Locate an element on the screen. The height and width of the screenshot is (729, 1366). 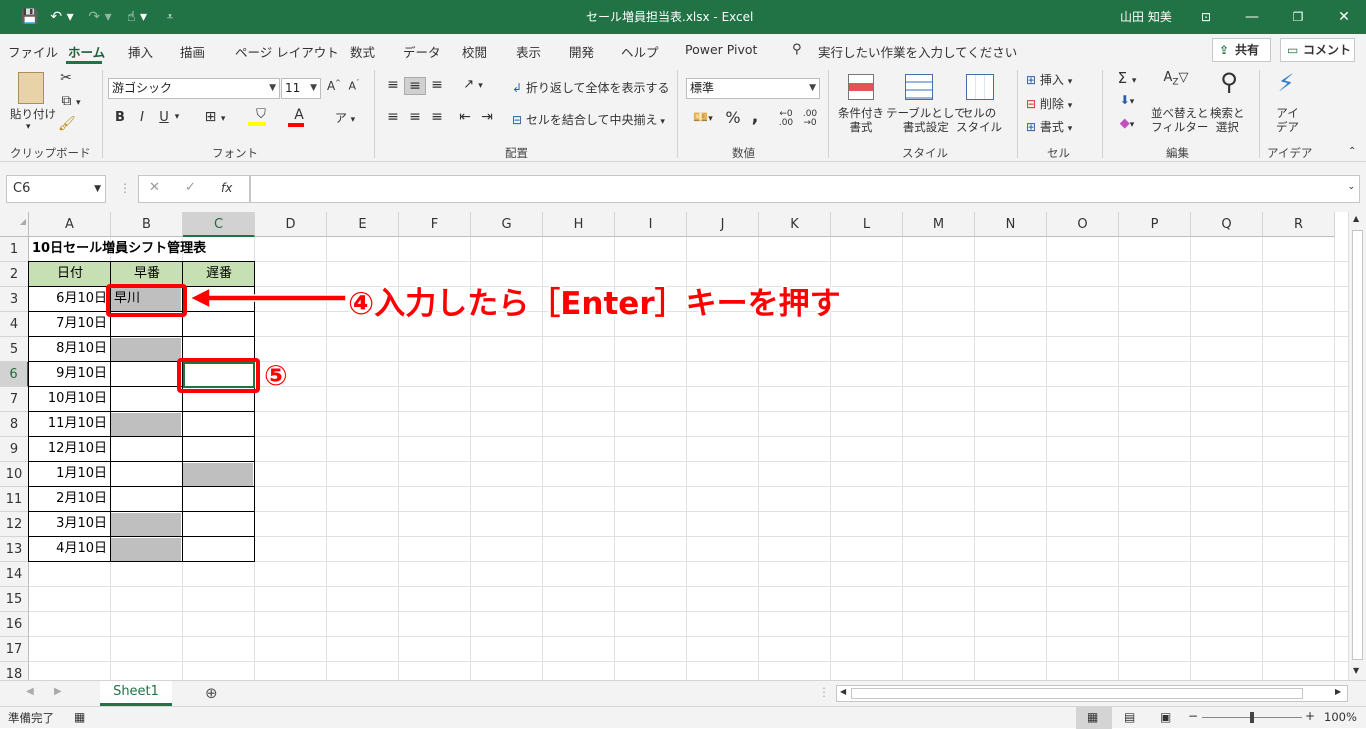
cell-styles-icon is located at coordinates (980, 87).